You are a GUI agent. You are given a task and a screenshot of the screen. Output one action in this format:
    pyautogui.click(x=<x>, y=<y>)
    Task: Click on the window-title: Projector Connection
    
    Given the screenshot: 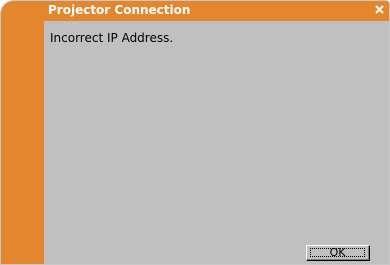 What is the action you would take?
    pyautogui.click(x=119, y=10)
    